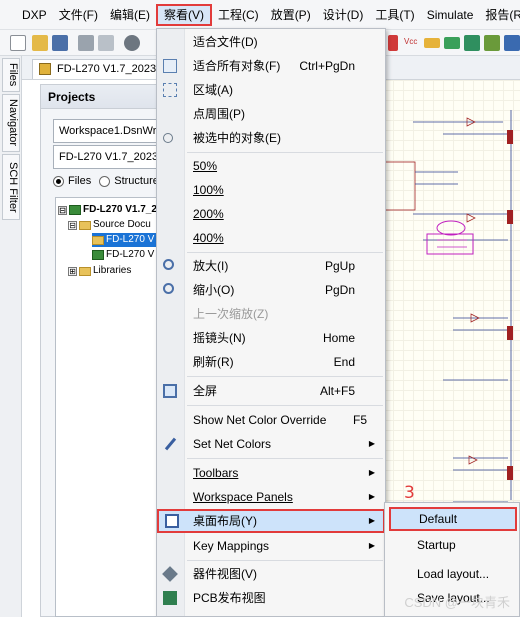  I want to click on menu-reports: 报告(R, so click(499, 15).